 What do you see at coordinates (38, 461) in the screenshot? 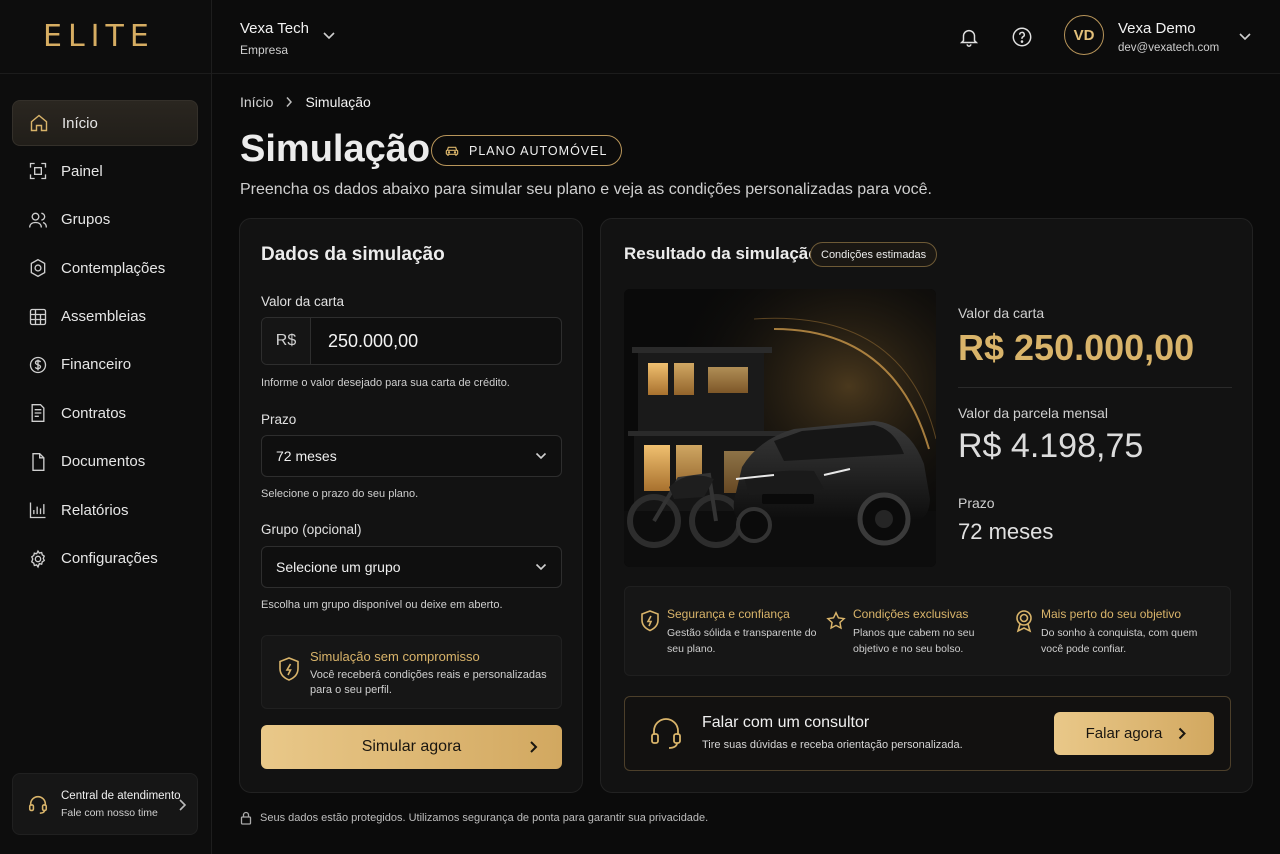
I see `document-icon` at bounding box center [38, 461].